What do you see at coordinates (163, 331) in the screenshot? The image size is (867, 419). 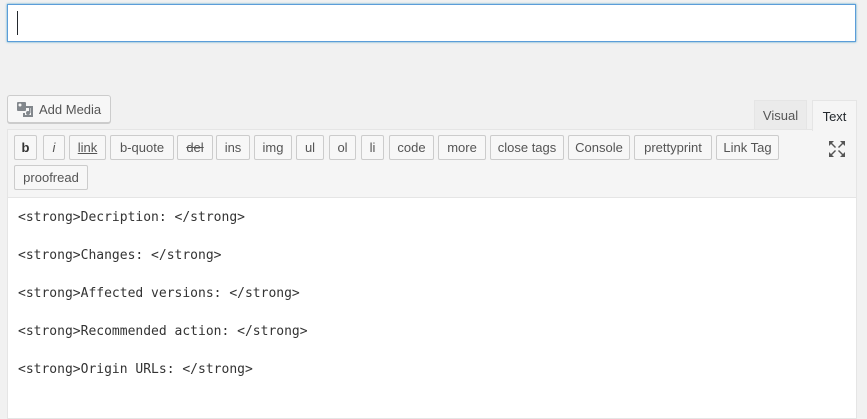 I see `content-line: <strong>Recommended action: </strong>` at bounding box center [163, 331].